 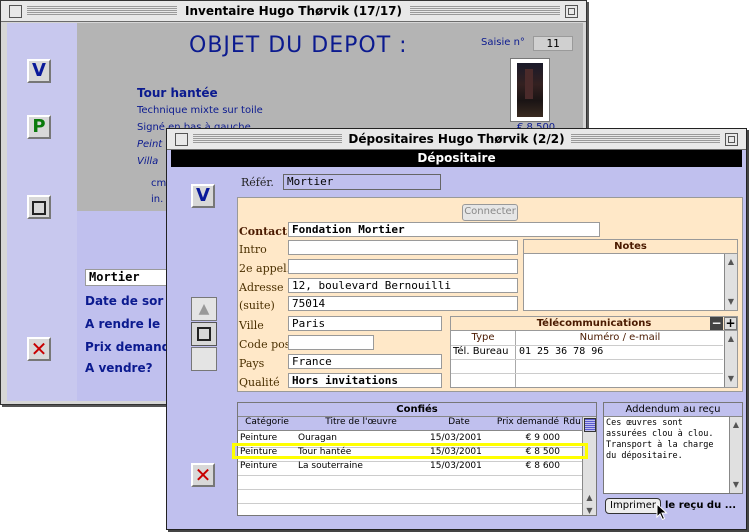 I want to click on qualite-field: Hors invitations, so click(x=365, y=380).